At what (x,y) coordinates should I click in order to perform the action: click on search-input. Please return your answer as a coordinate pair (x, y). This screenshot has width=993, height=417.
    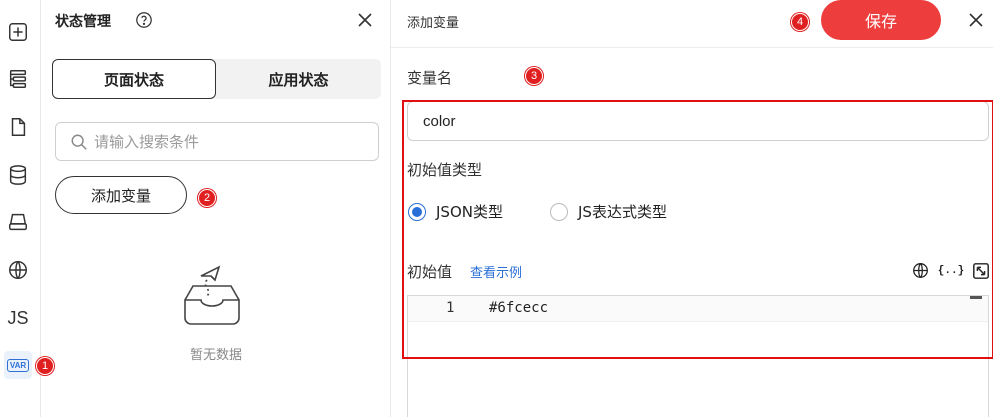
    Looking at the image, I should click on (229, 141).